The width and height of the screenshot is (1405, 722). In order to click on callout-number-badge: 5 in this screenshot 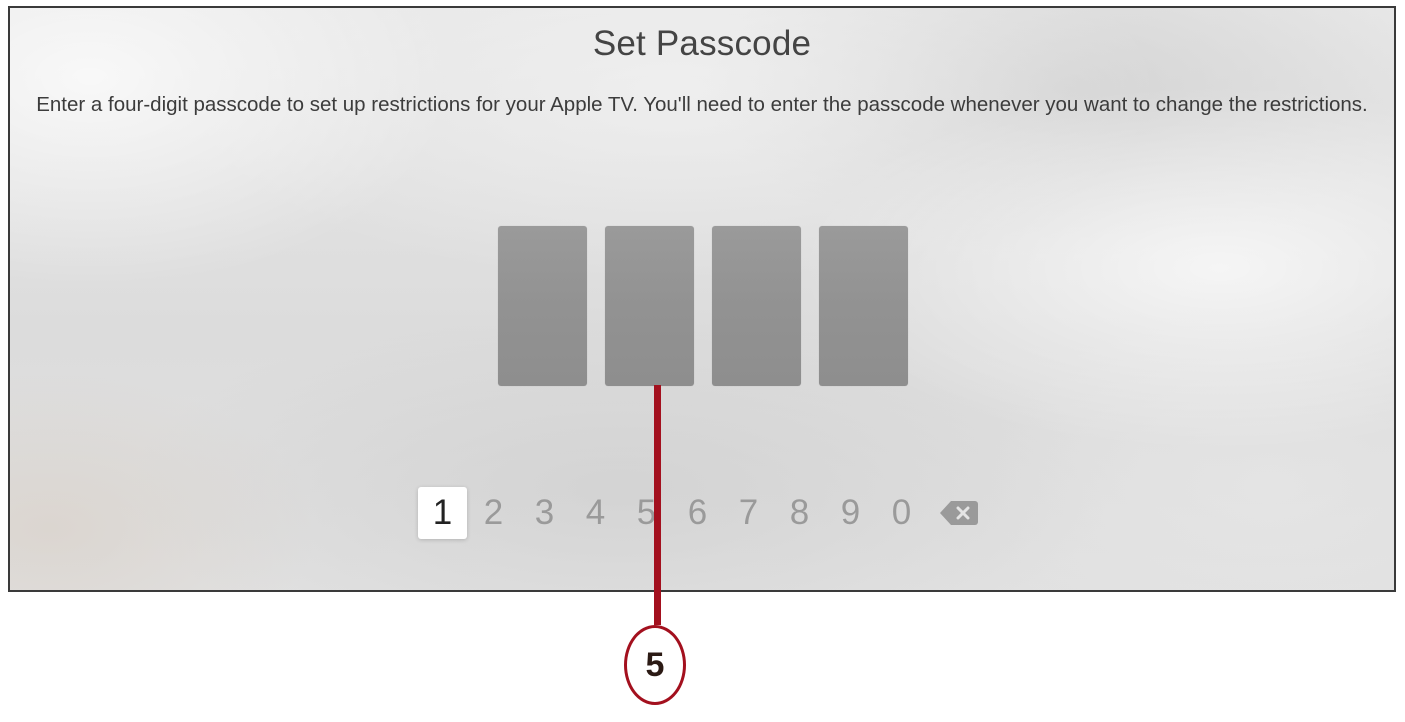, I will do `click(655, 665)`.